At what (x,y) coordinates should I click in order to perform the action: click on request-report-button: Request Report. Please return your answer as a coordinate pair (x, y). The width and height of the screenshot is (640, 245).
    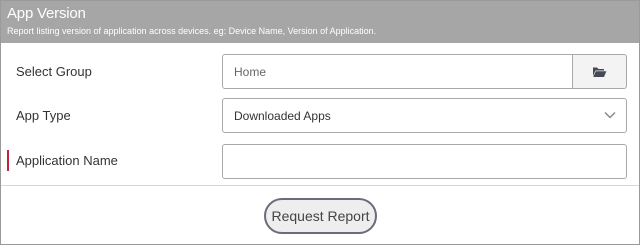
    Looking at the image, I should click on (320, 216).